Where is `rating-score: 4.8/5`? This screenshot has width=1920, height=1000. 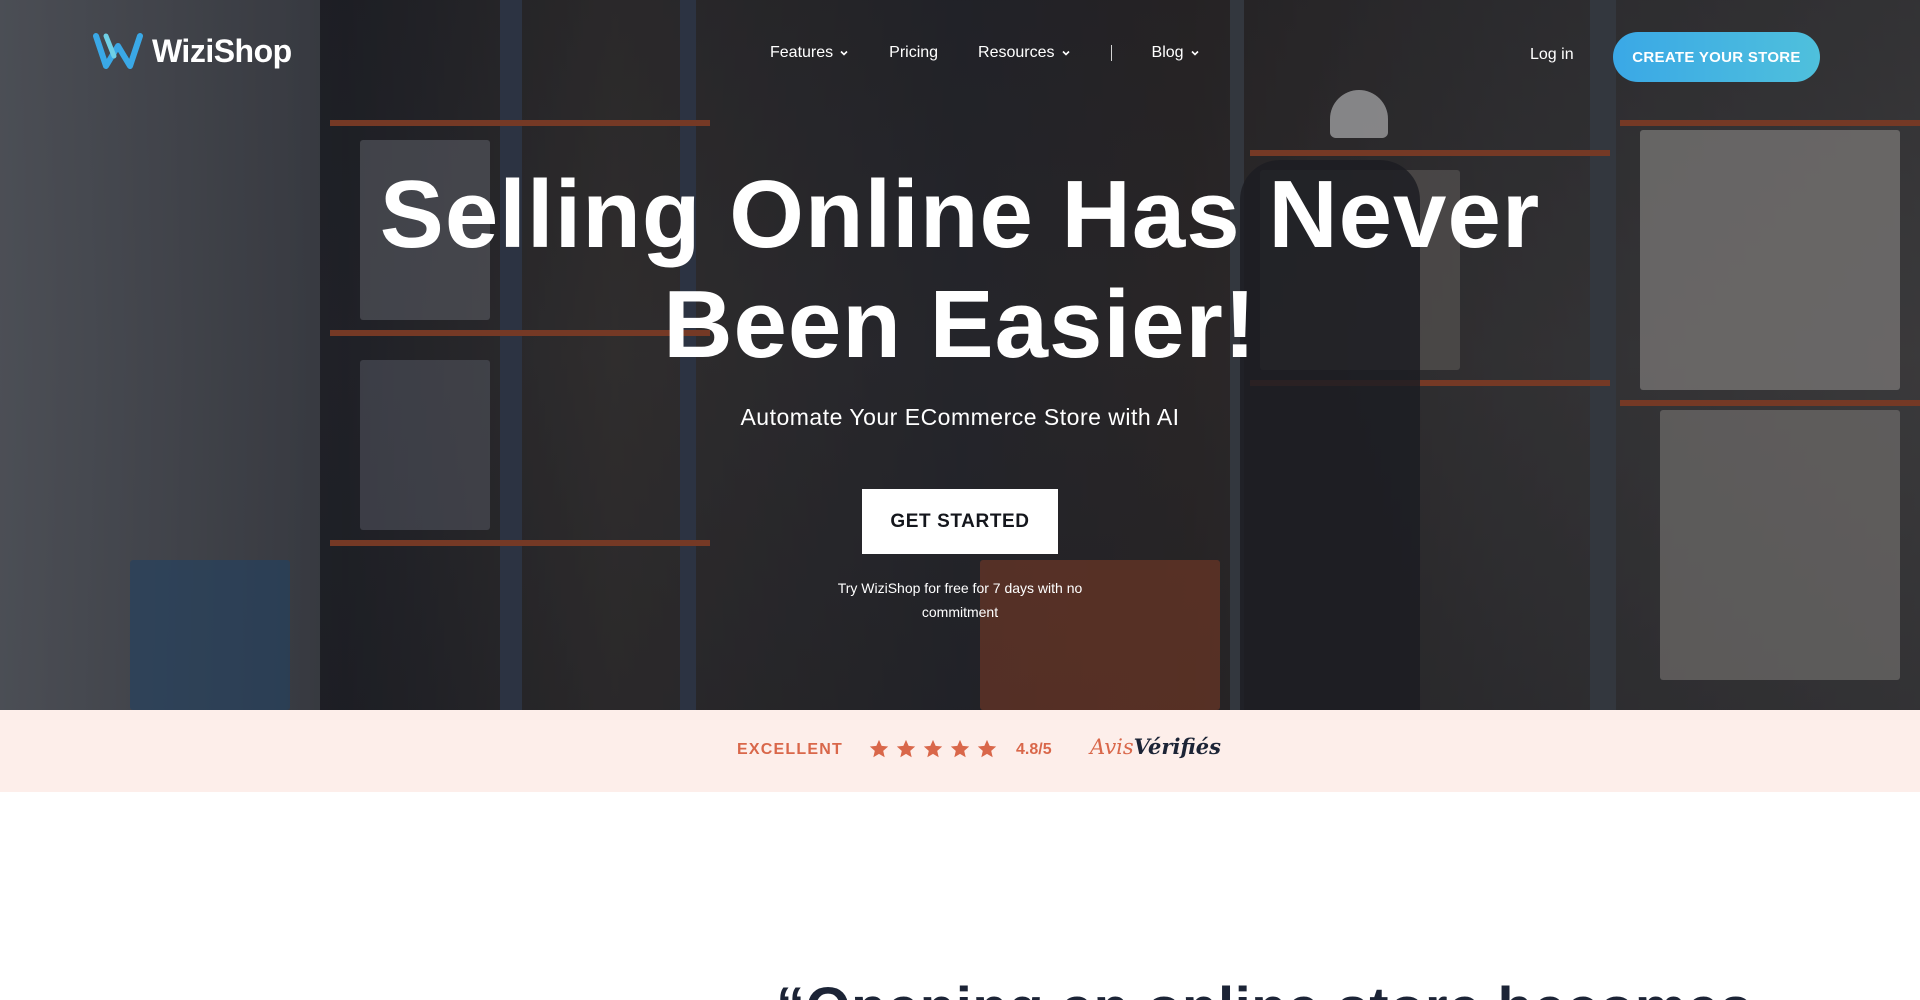
rating-score: 4.8/5 is located at coordinates (1034, 749).